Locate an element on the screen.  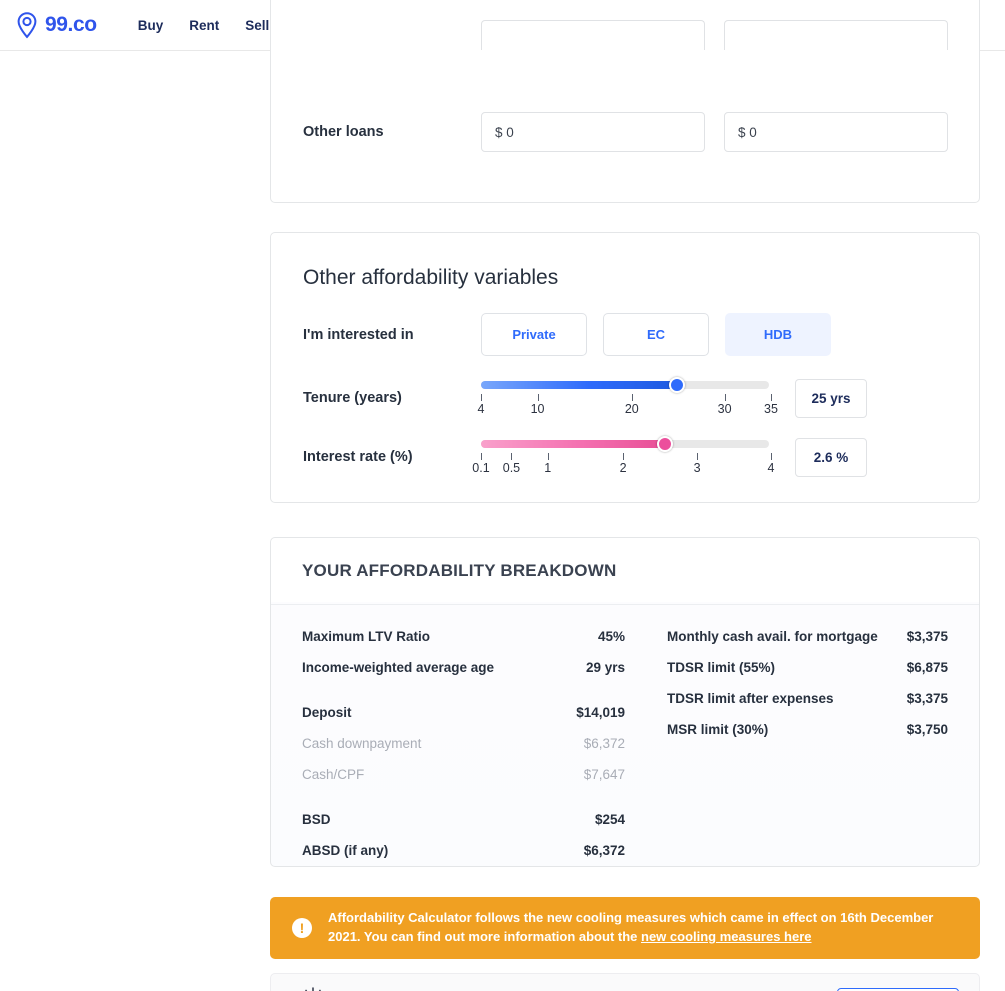
other-loans-row: Other loans $ 0 $ 0 is located at coordinates (625, 132).